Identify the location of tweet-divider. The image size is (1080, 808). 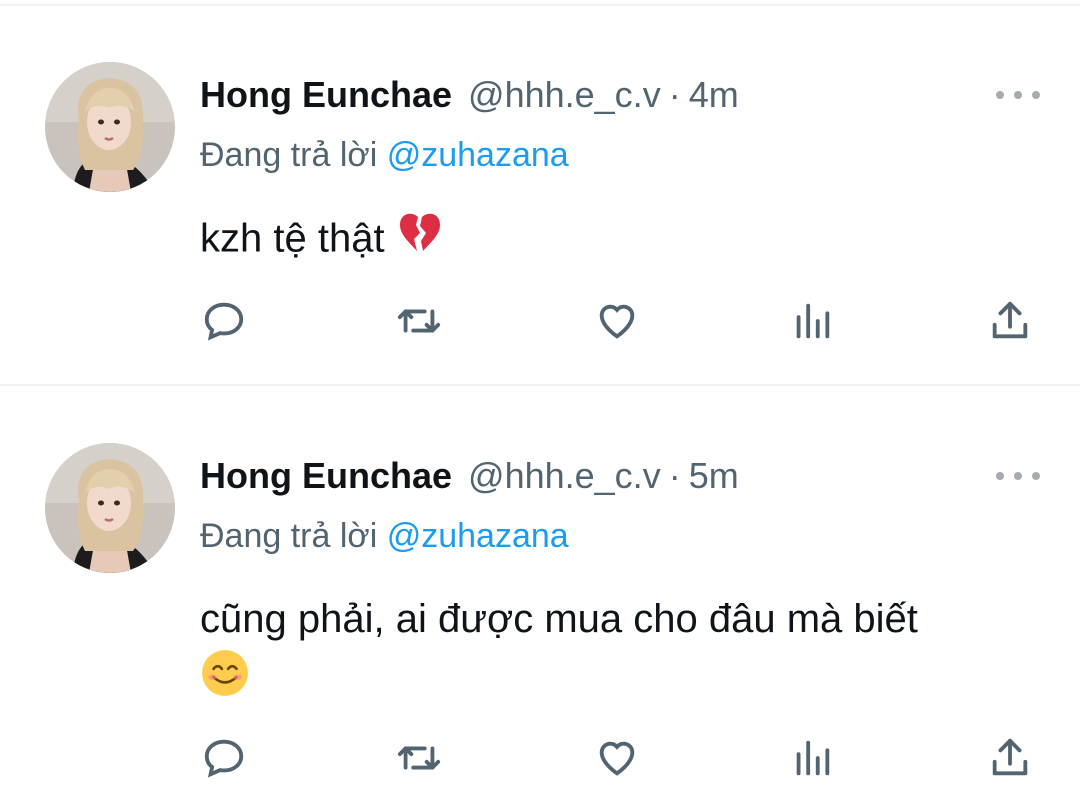
(540, 385).